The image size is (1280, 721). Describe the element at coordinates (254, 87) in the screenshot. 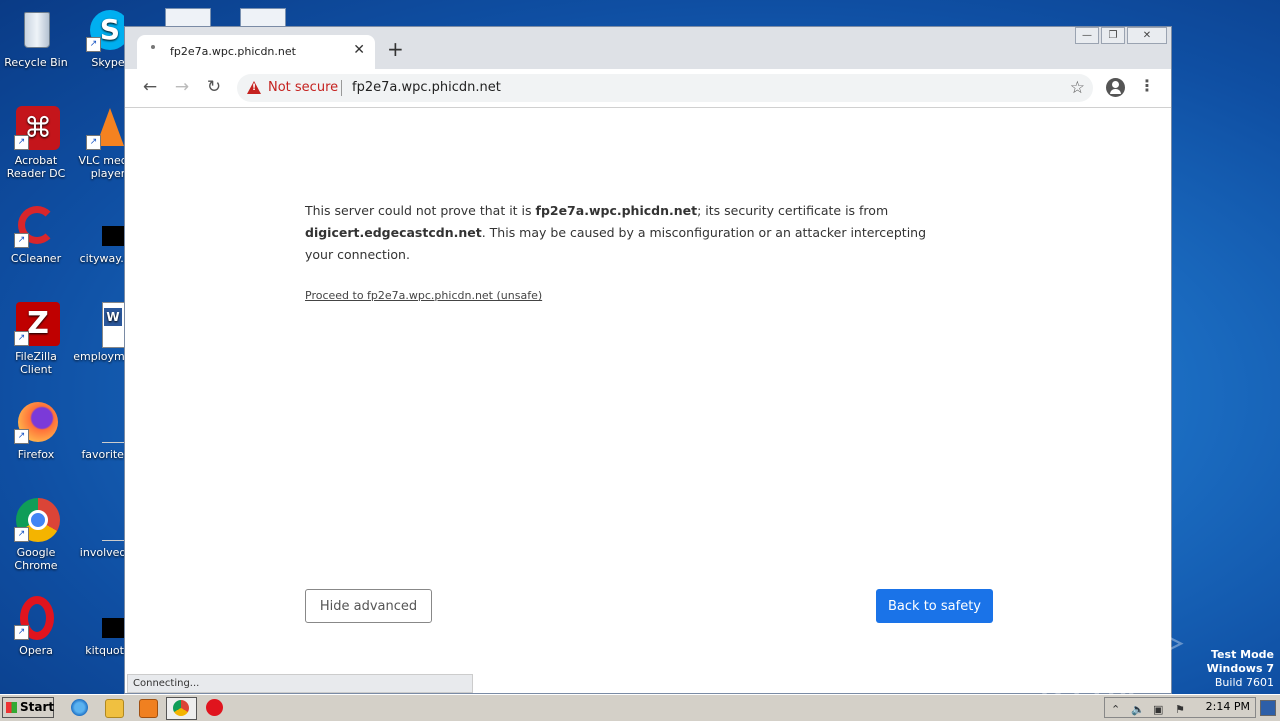

I see `warning-icon` at that location.